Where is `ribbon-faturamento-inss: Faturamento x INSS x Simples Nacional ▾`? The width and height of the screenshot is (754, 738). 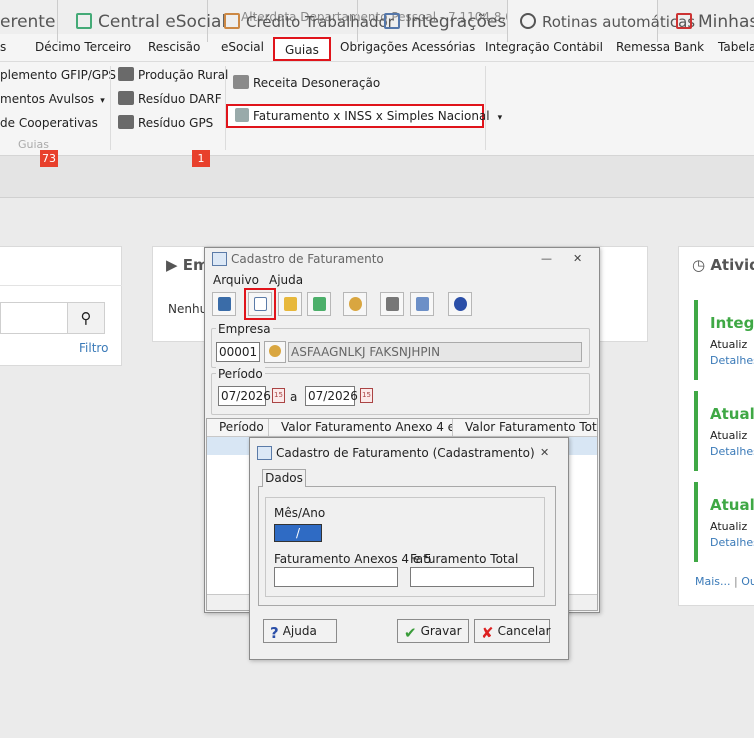
ribbon-faturamento-inss: Faturamento x INSS x Simples Nacional ▾ is located at coordinates (364, 116).